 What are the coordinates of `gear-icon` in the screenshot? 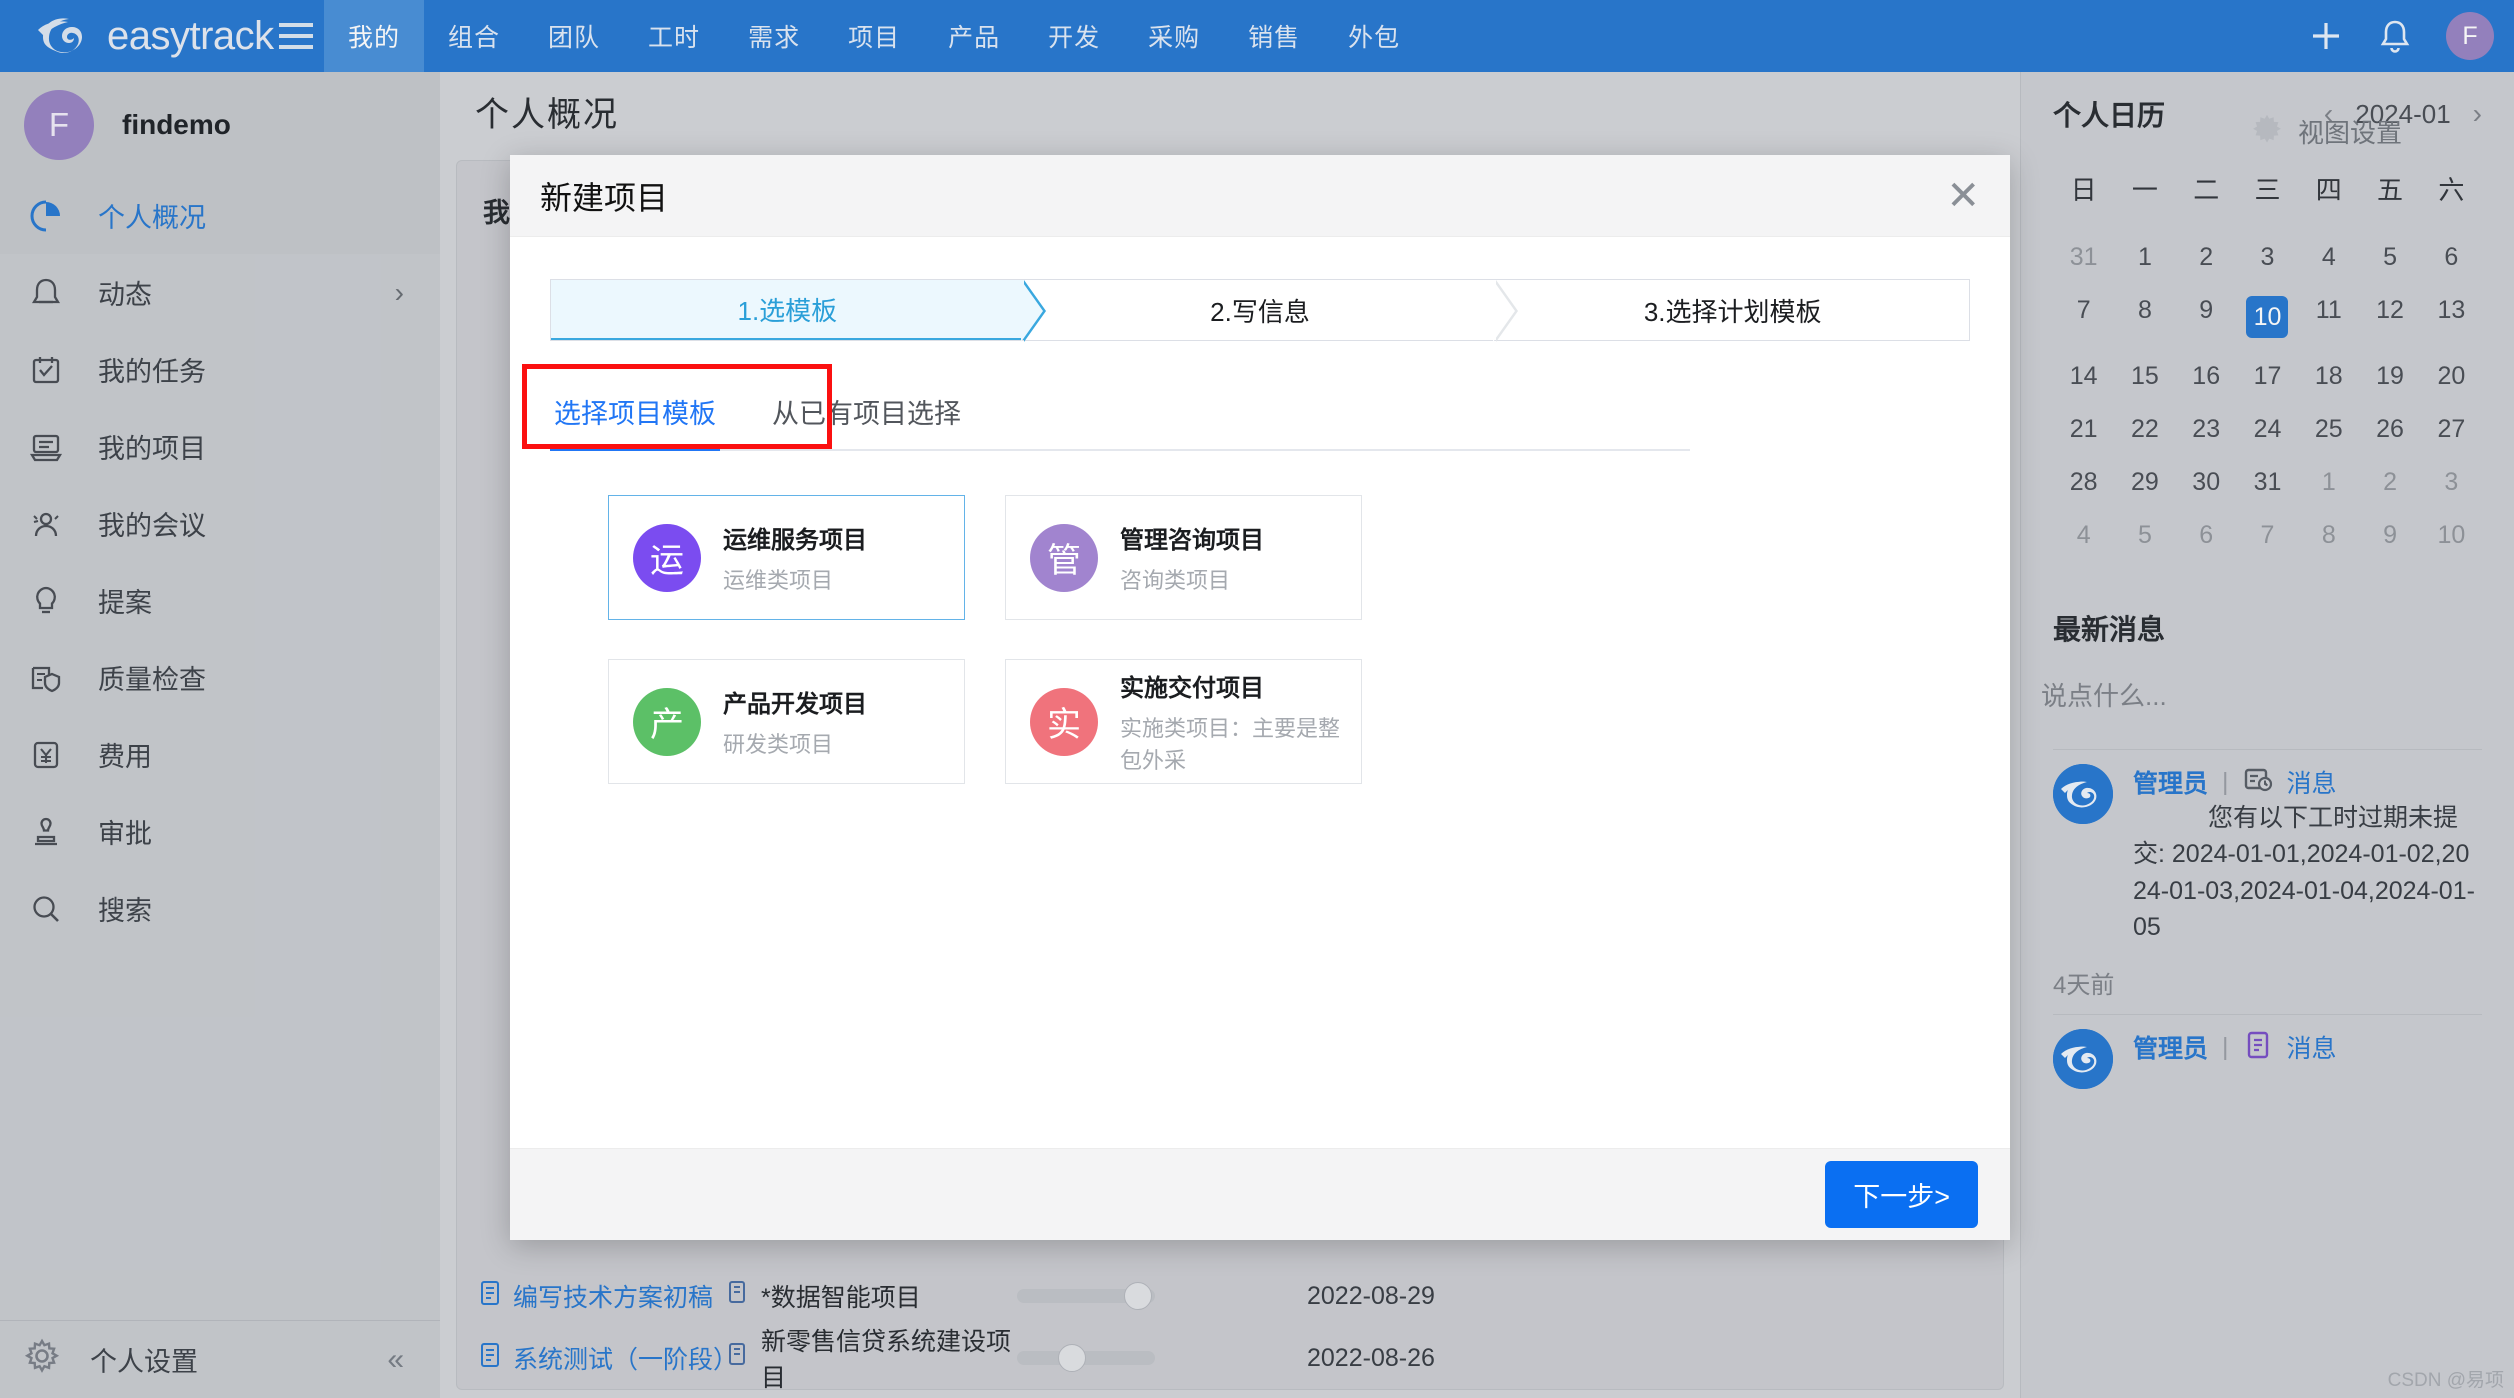 It's located at (2267, 131).